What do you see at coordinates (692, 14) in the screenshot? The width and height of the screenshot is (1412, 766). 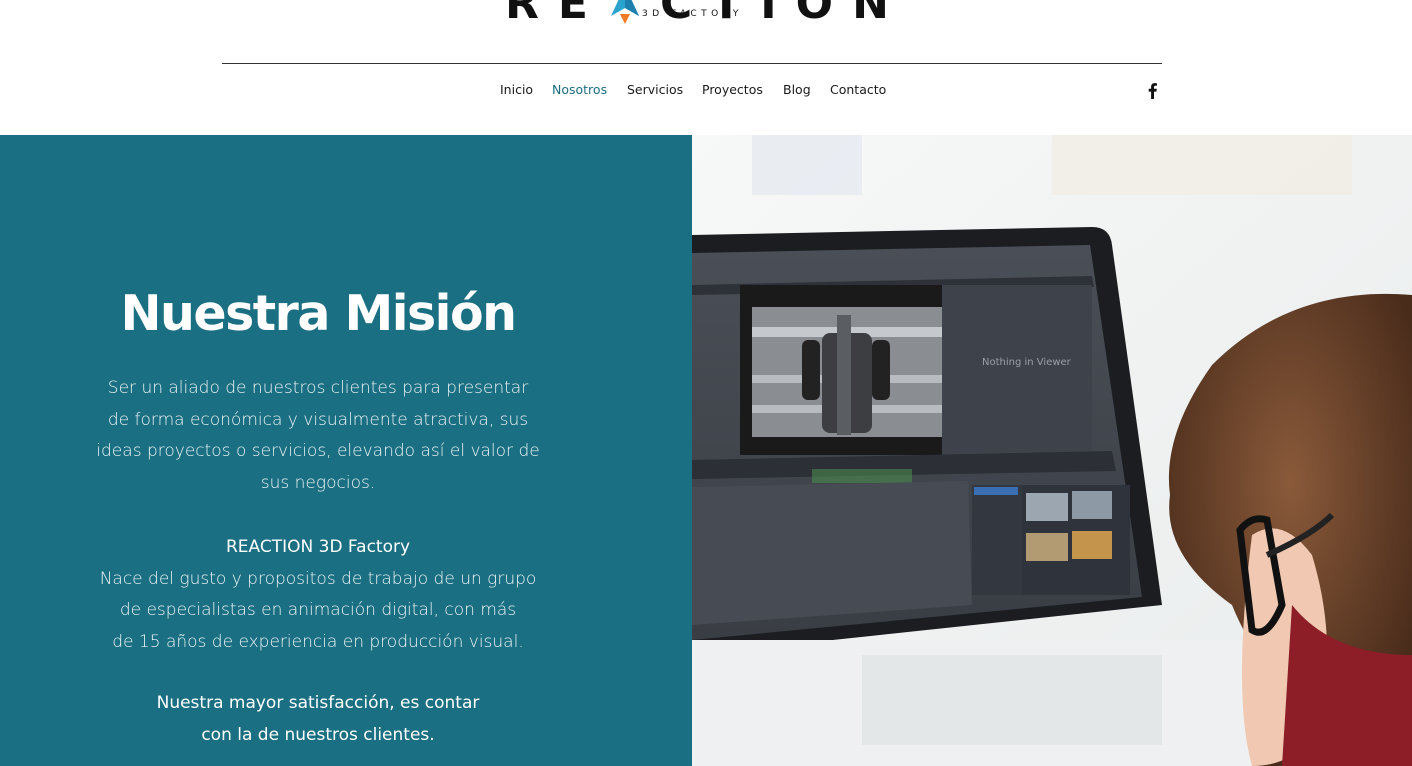 I see `brand-tagline: 3D FACTORY` at bounding box center [692, 14].